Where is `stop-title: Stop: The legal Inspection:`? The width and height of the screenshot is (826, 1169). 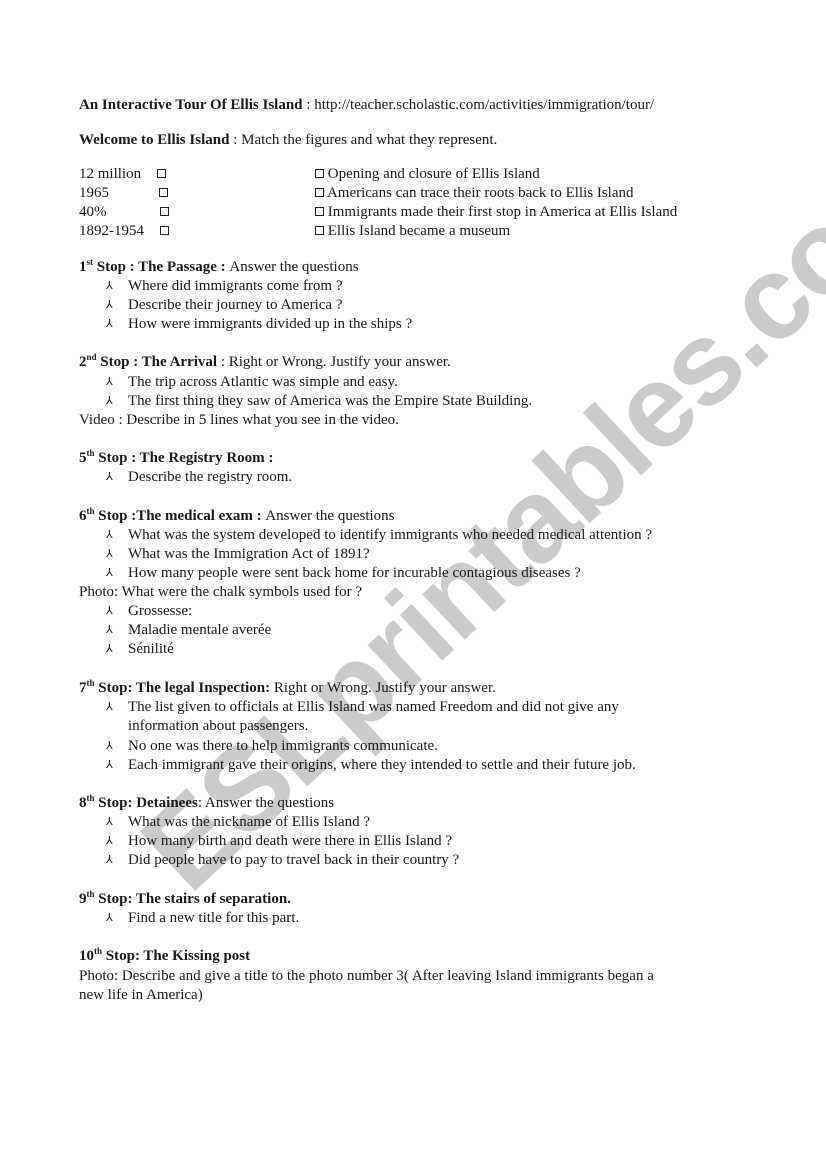
stop-title: Stop: The legal Inspection: is located at coordinates (182, 688).